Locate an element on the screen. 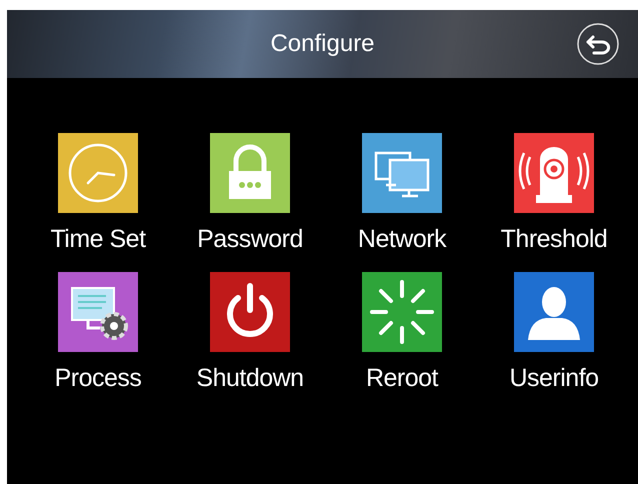  tile-label: Process is located at coordinates (98, 378).